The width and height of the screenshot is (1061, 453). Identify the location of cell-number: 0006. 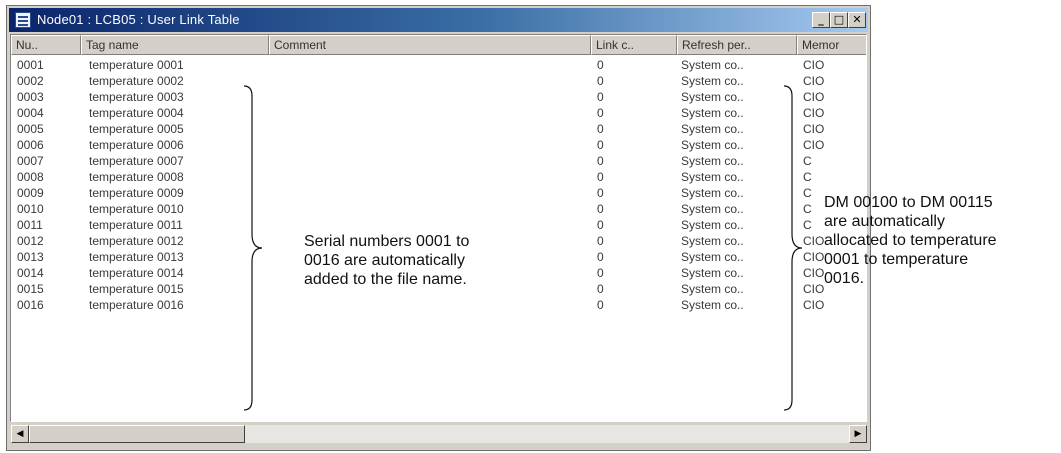
(30, 145).